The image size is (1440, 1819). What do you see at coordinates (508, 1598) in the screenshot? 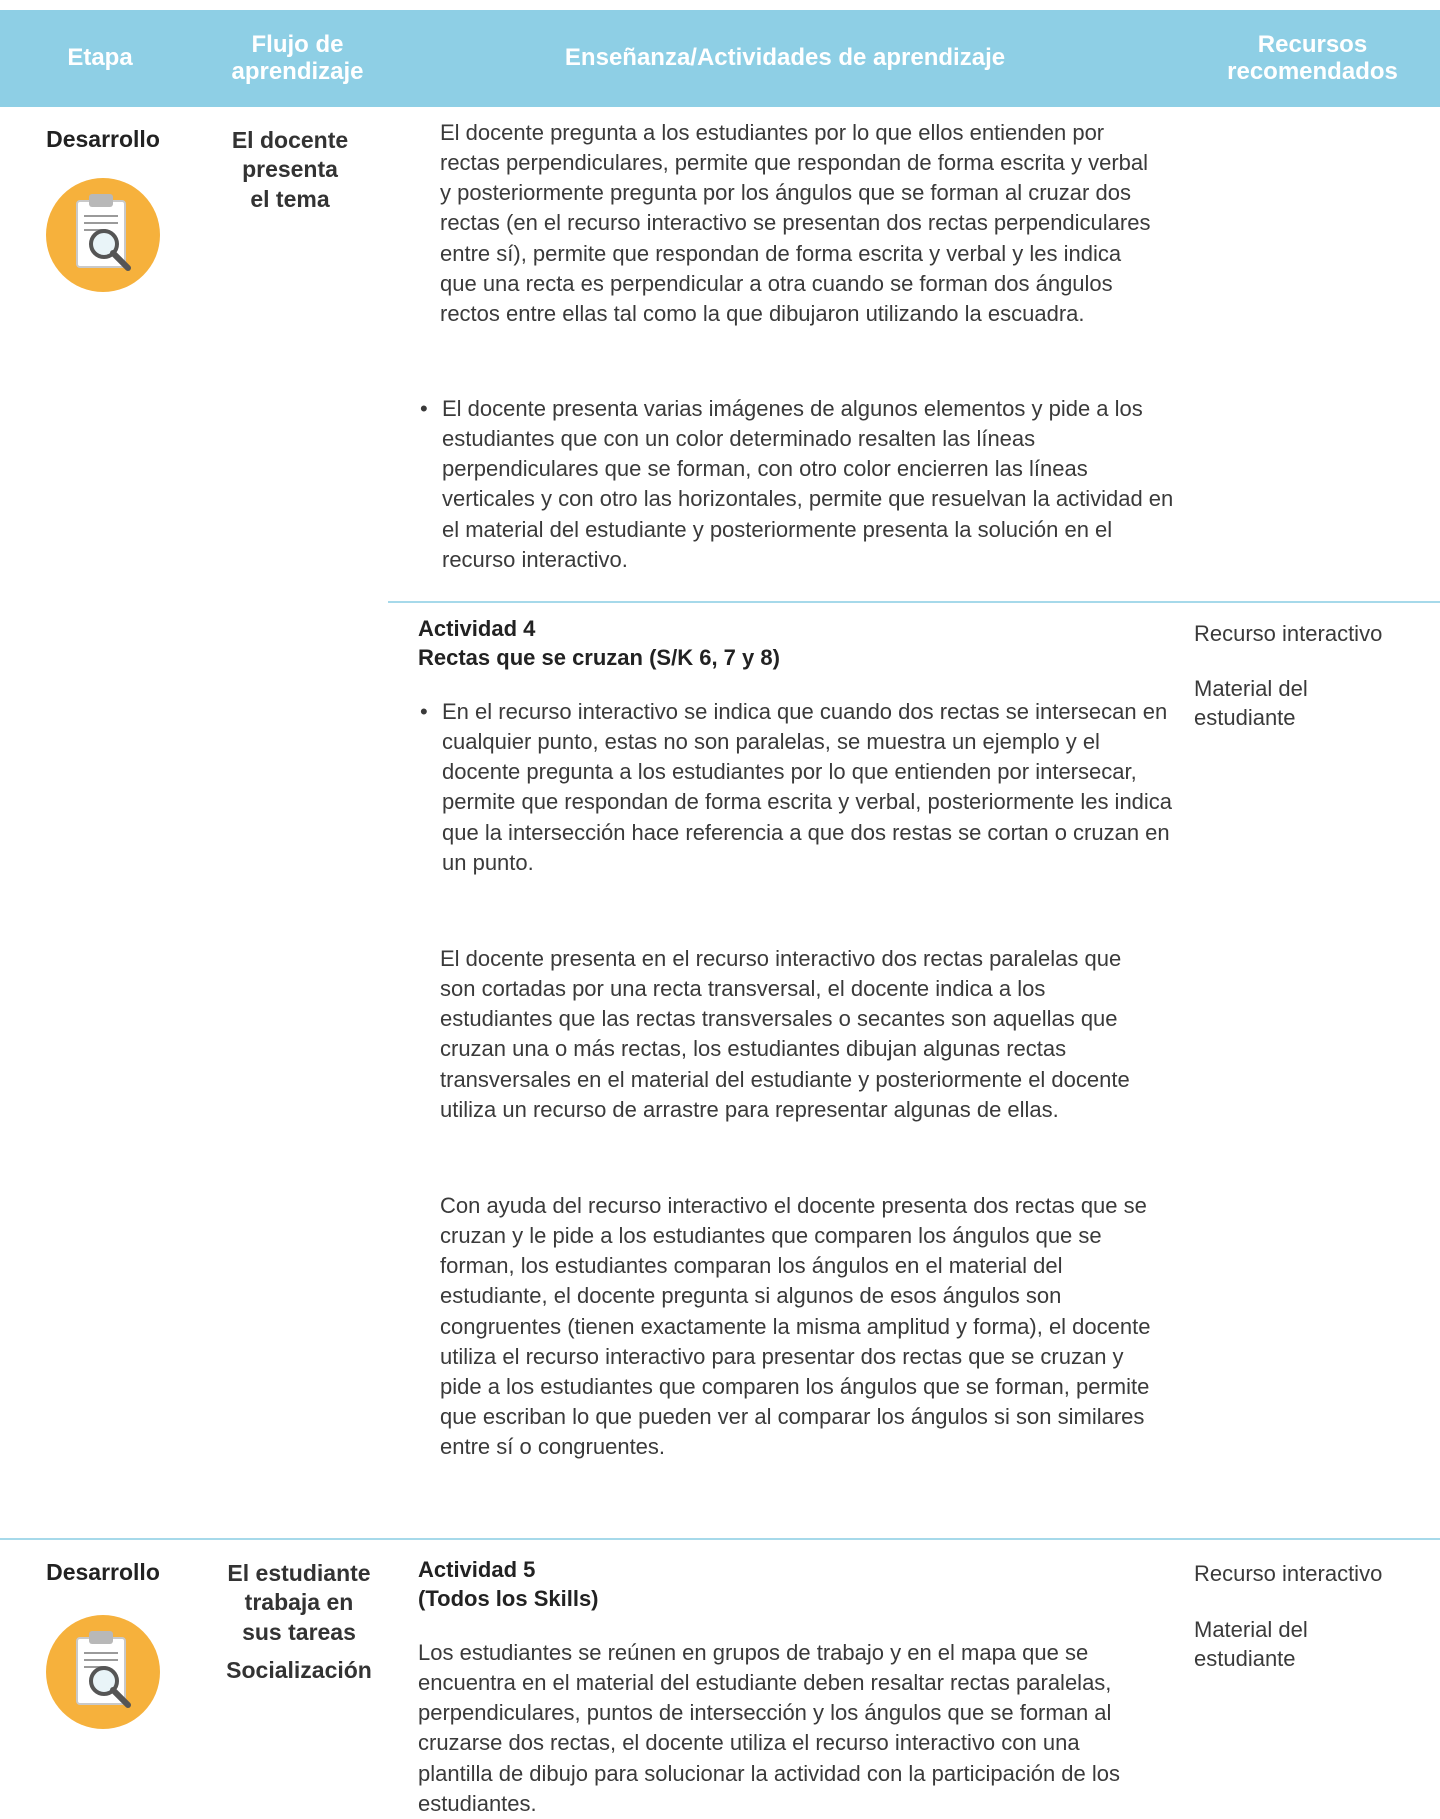
I see `activity-subtitle: (Todos los Skills)` at bounding box center [508, 1598].